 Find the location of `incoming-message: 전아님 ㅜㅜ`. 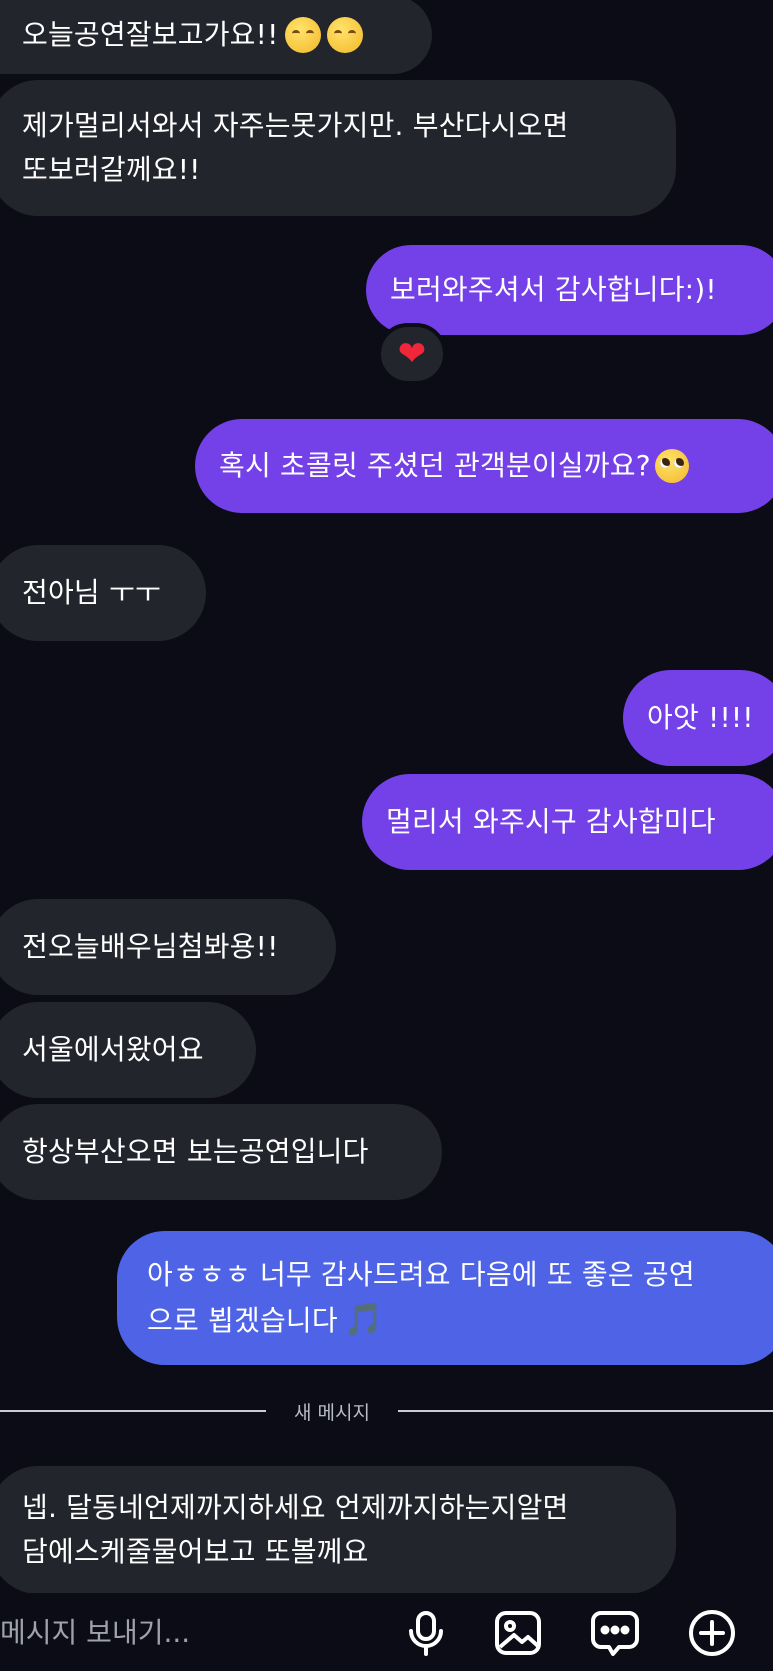

incoming-message: 전아님 ㅜㅜ is located at coordinates (103, 593).